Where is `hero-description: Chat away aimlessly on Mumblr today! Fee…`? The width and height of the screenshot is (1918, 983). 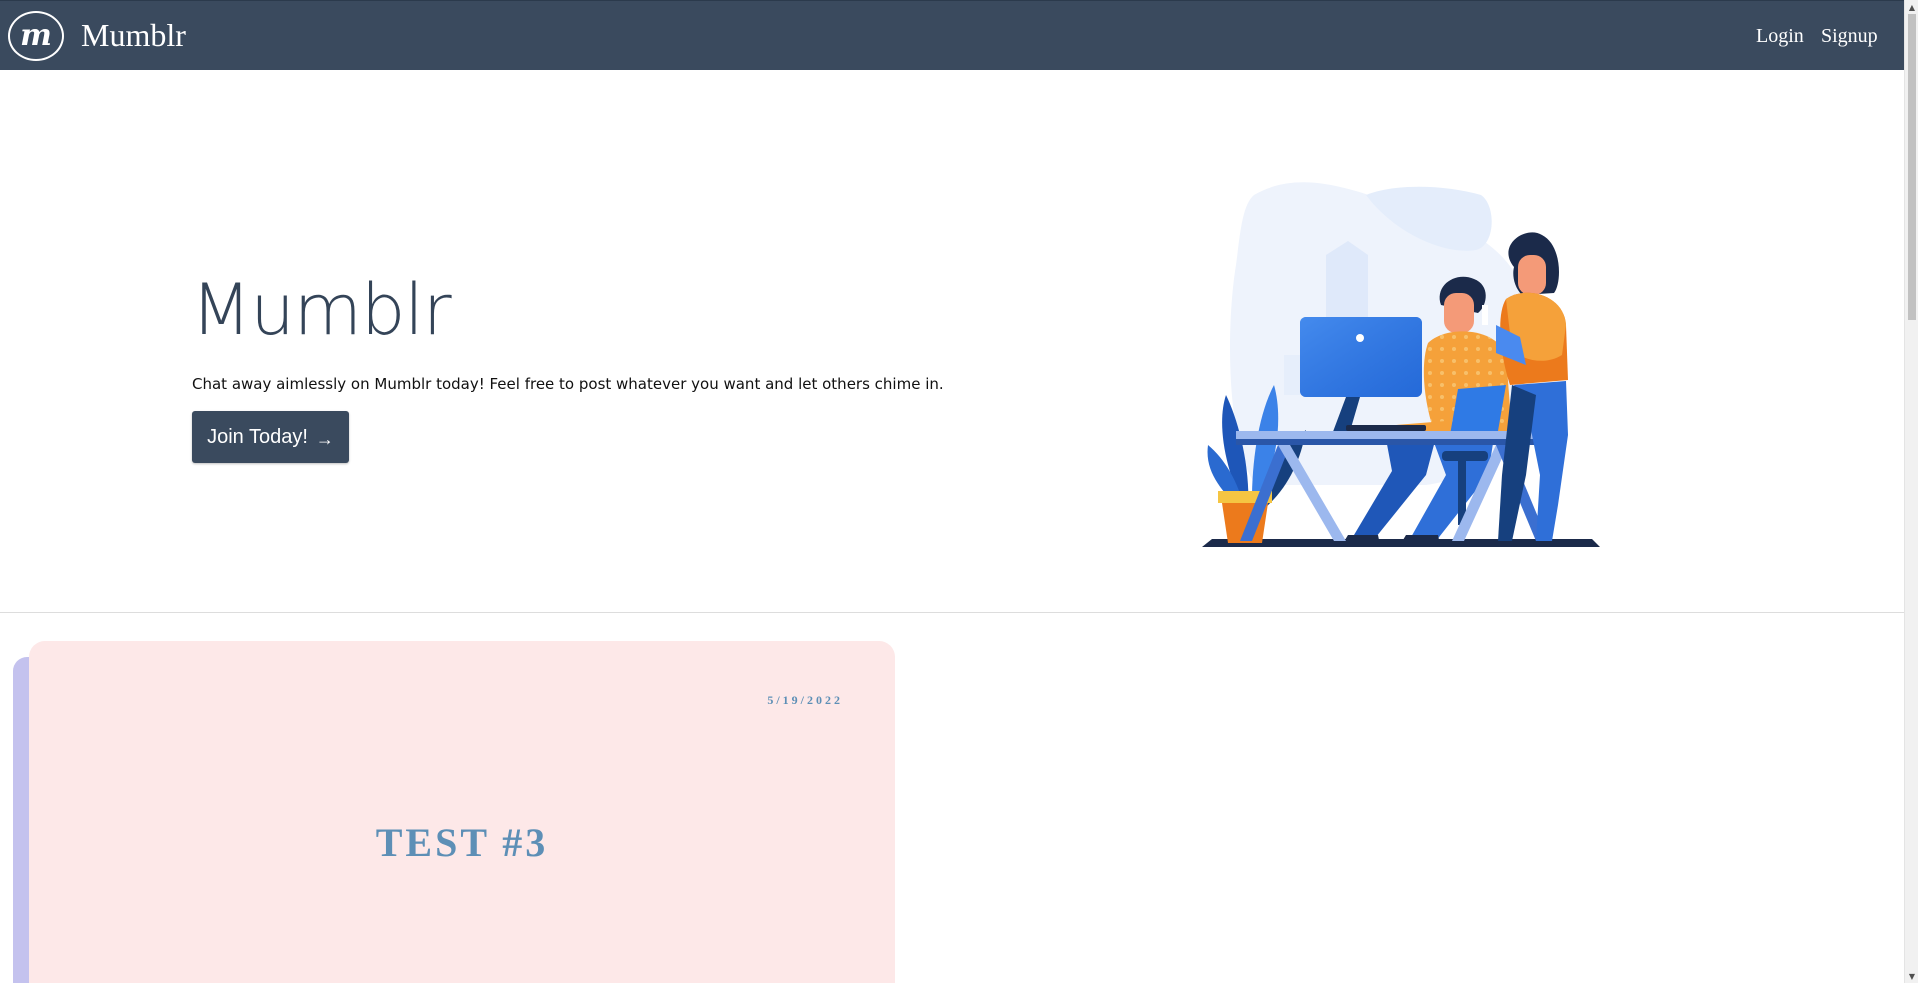
hero-description: Chat away aimlessly on Mumblr today! Fee… is located at coordinates (568, 384).